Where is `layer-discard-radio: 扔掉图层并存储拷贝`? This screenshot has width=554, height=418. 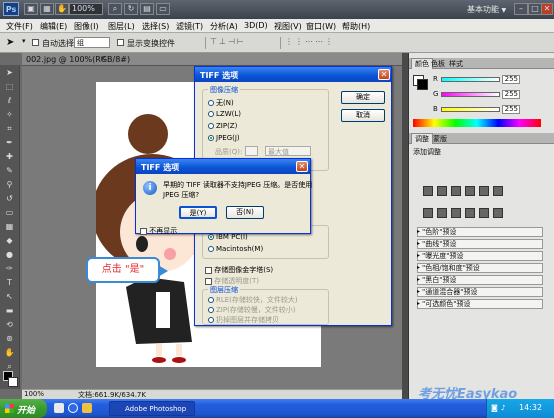
layer-discard-radio: 扔掉图层并存储拷贝 is located at coordinates (243, 320).